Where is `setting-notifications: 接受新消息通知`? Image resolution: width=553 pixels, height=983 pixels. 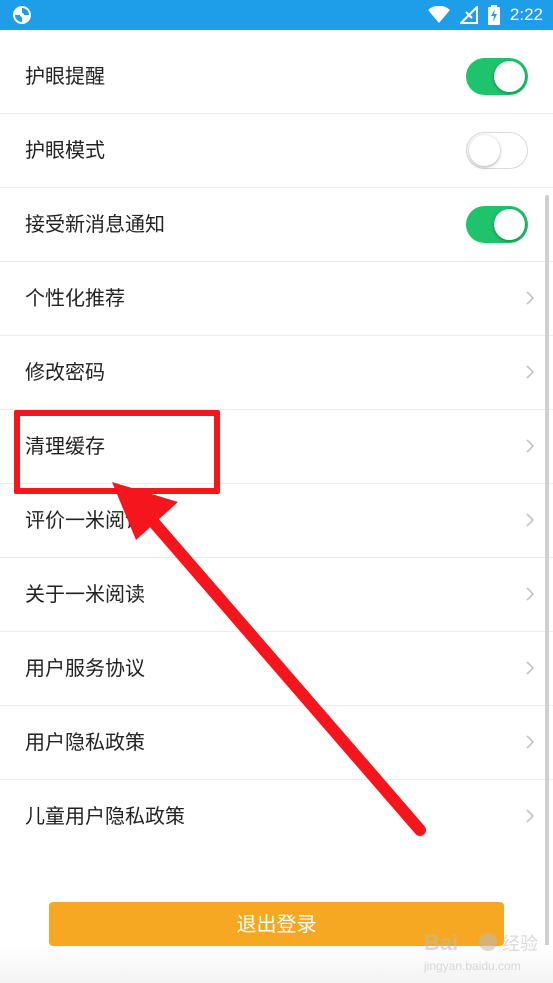
setting-notifications: 接受新消息通知 is located at coordinates (276, 225).